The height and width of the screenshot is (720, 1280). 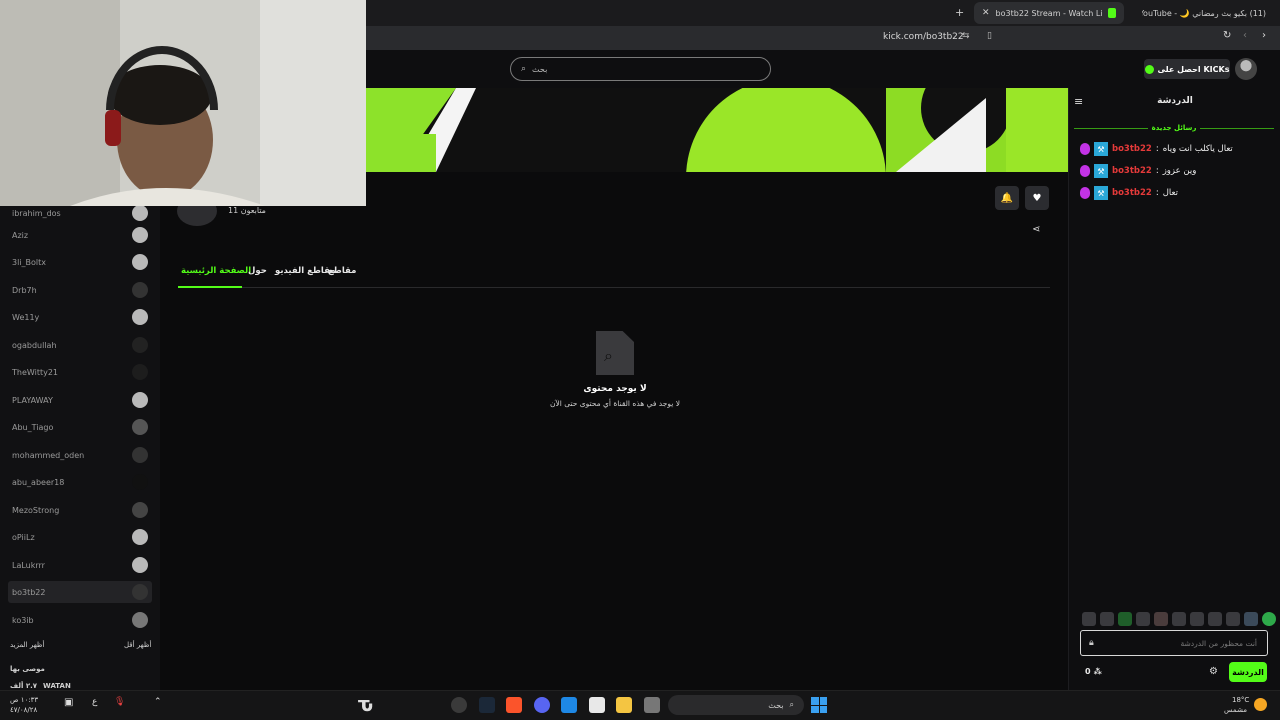 I want to click on sidebar-item: We11y, so click(x=80, y=317).